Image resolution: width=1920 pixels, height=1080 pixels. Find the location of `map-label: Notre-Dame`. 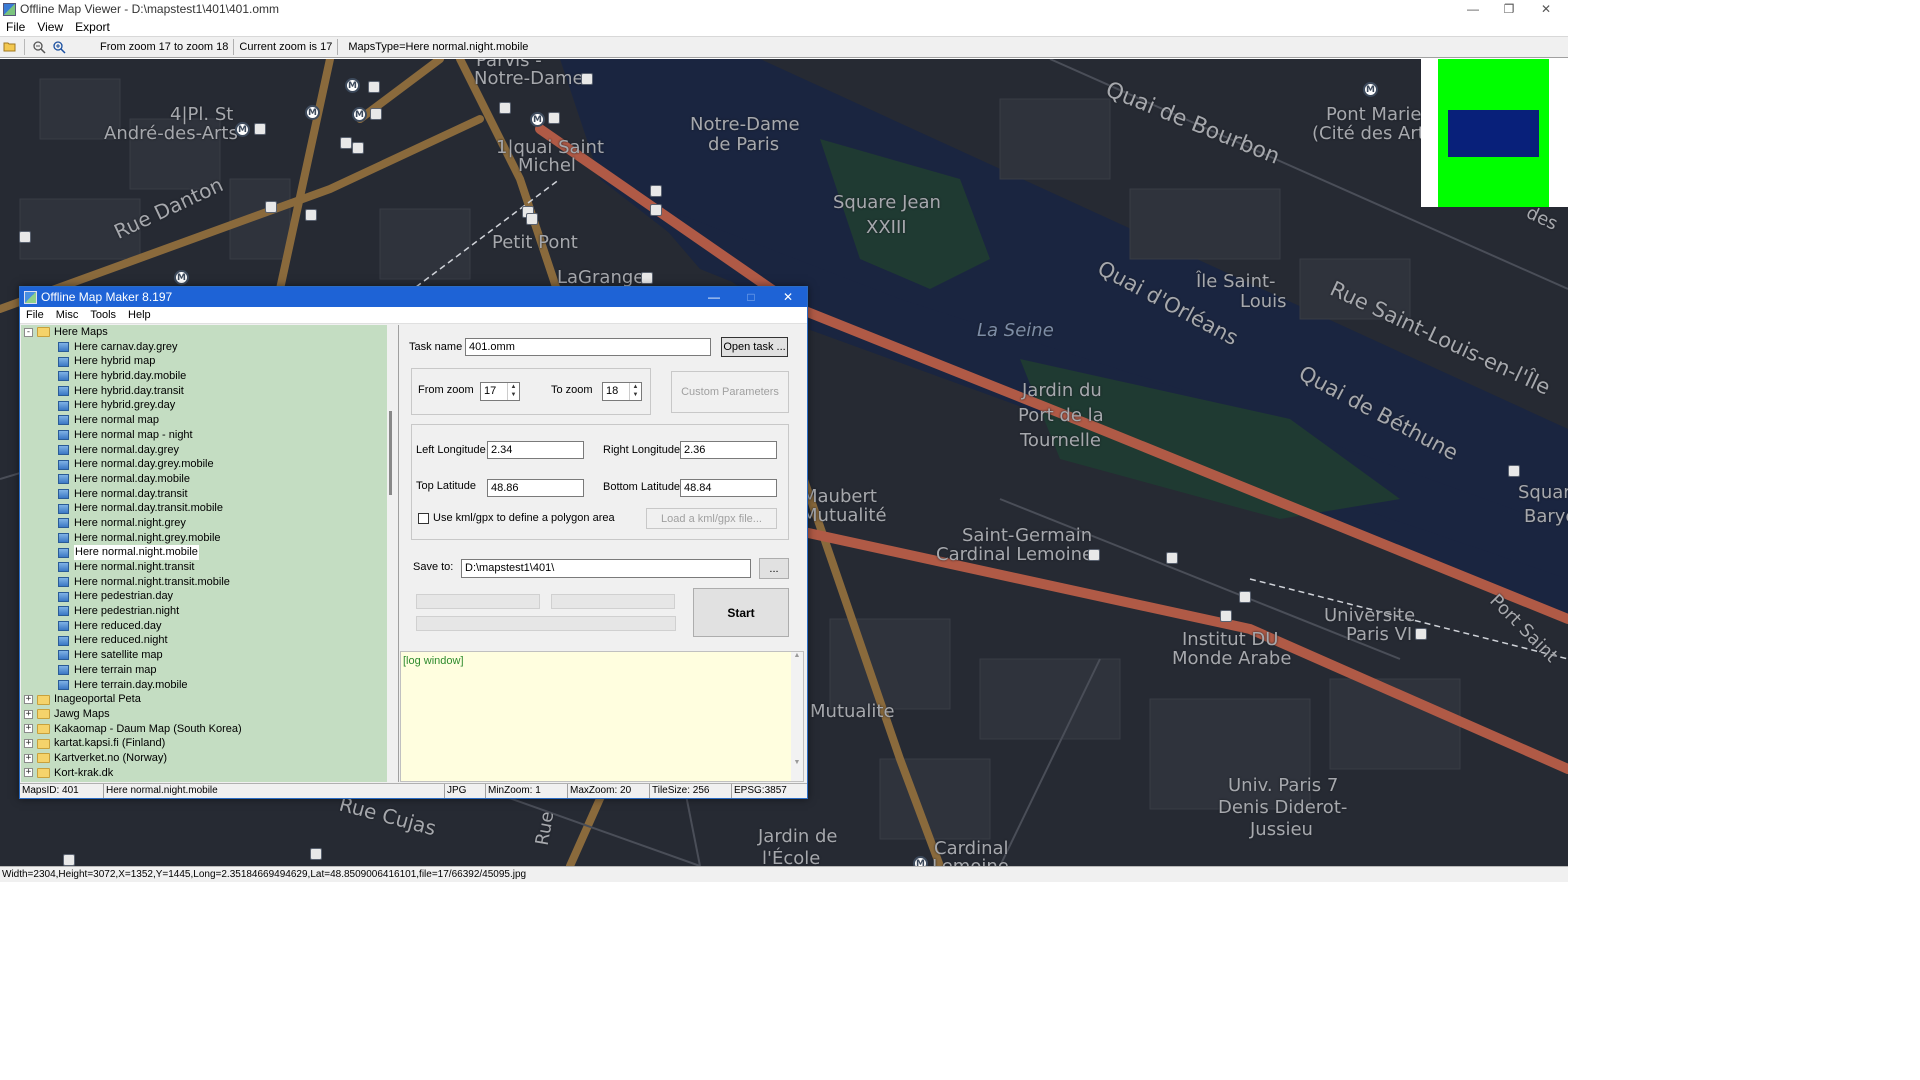

map-label: Notre-Dame is located at coordinates (529, 78).